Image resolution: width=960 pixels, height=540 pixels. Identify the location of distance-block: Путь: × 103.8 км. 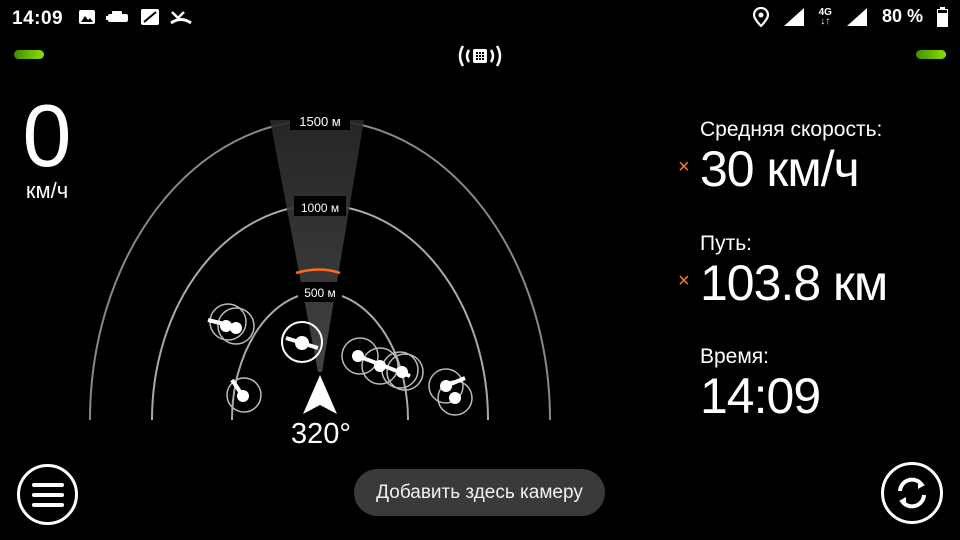
(783, 271).